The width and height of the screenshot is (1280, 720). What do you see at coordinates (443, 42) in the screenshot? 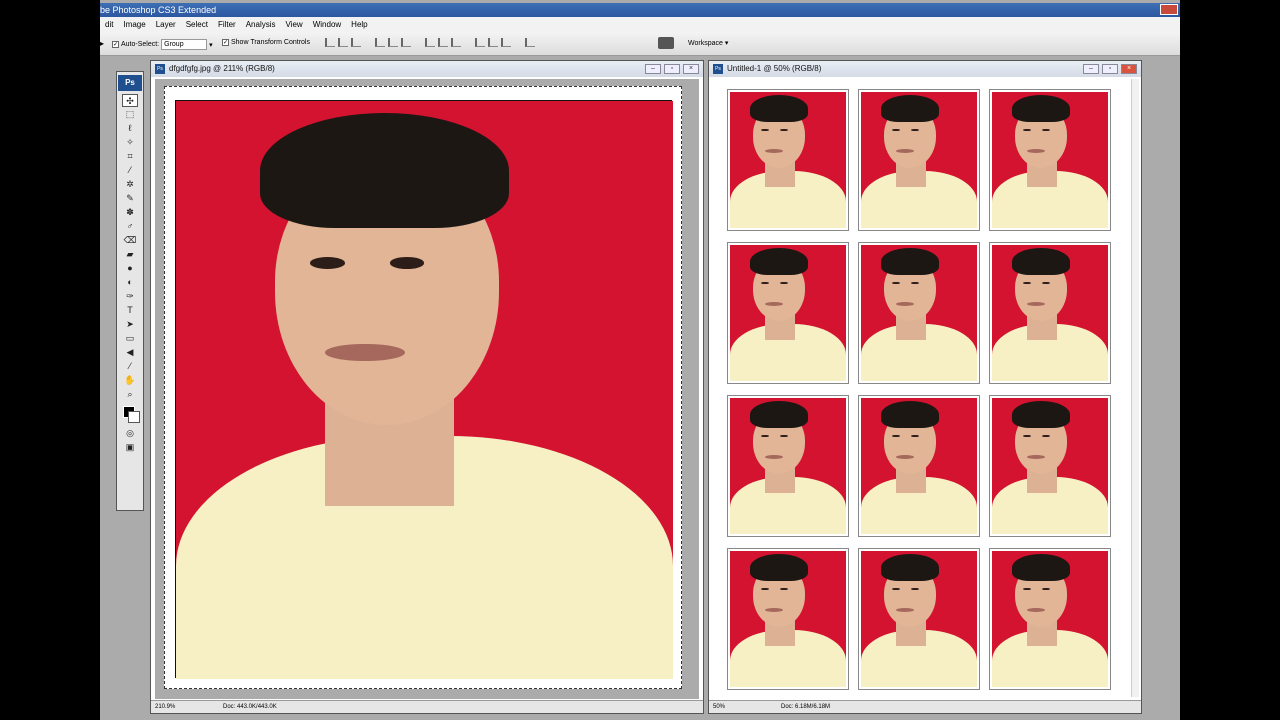
I see `distribute-vcenter-icon` at bounding box center [443, 42].